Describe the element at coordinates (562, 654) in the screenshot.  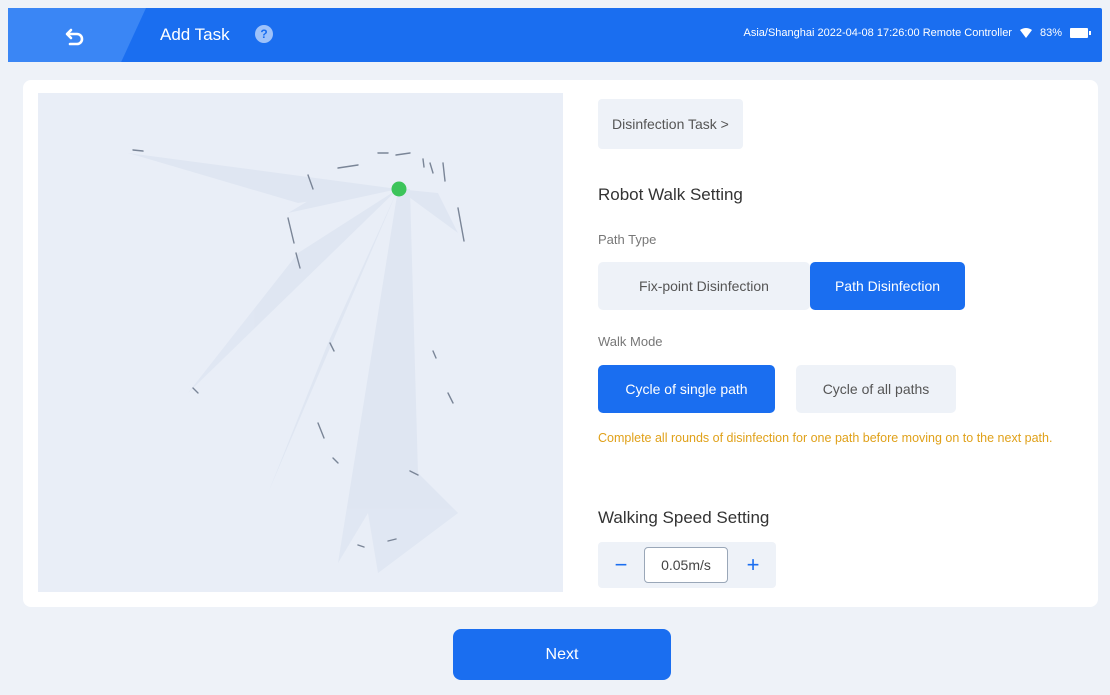
I see `next-button: Next` at that location.